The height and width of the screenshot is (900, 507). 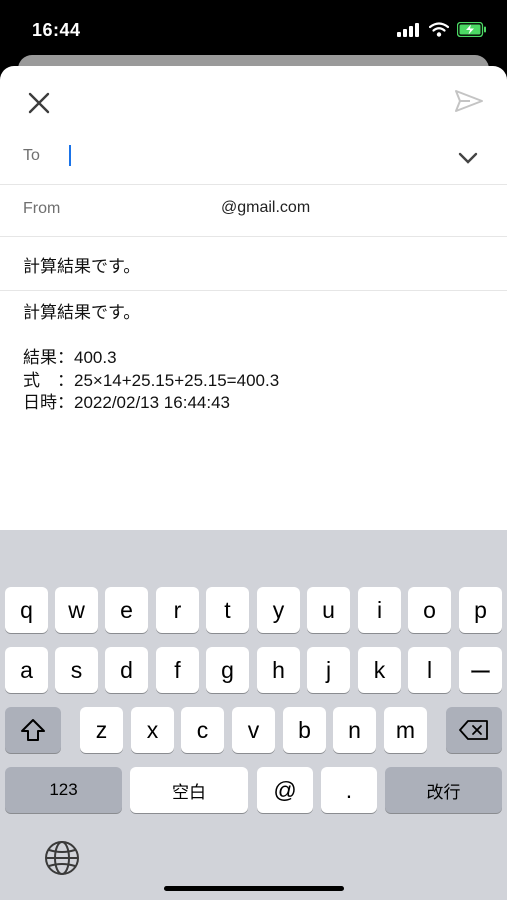 What do you see at coordinates (26, 670) in the screenshot?
I see `key-a: a` at bounding box center [26, 670].